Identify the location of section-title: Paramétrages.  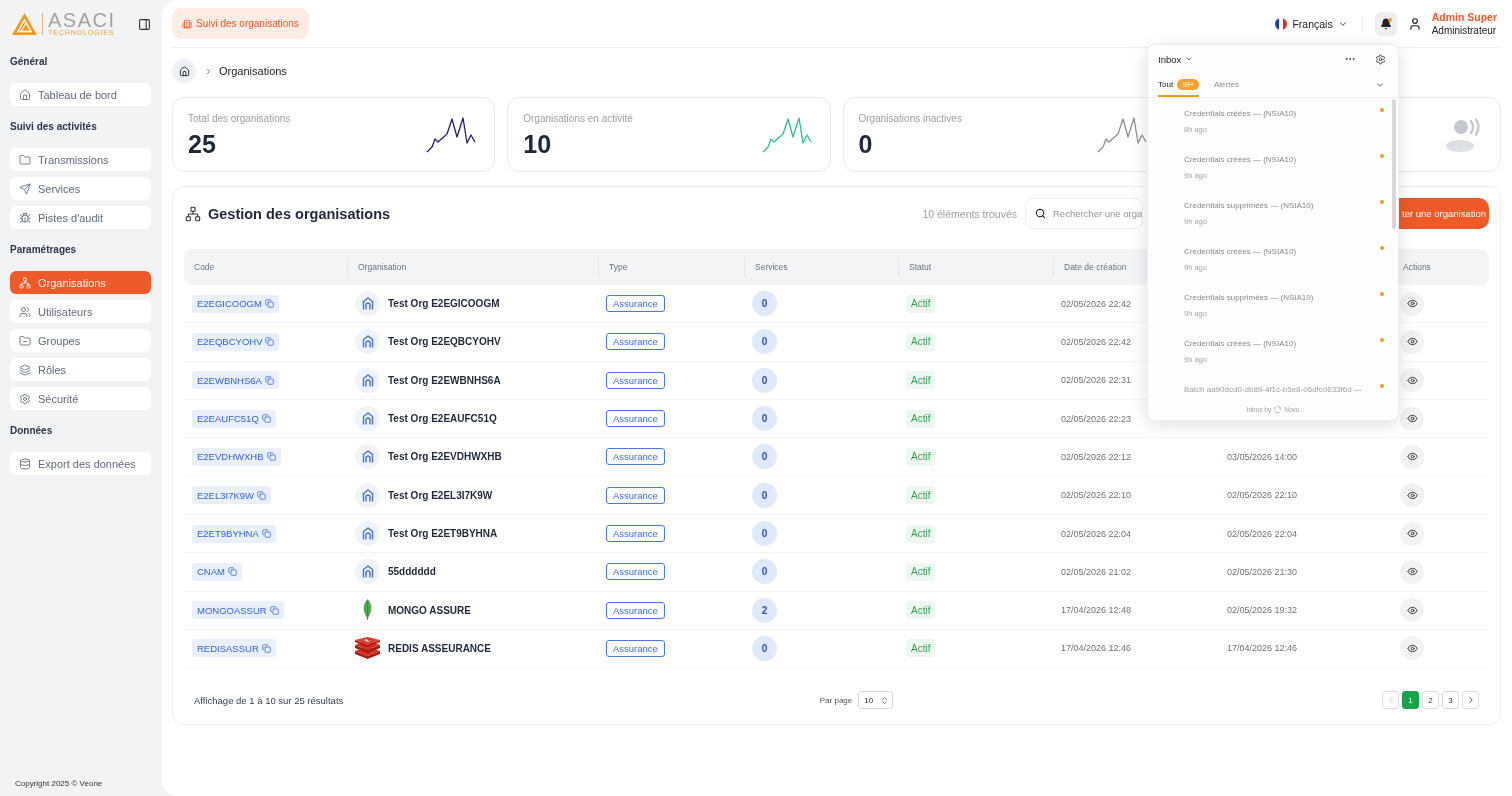
(44, 250).